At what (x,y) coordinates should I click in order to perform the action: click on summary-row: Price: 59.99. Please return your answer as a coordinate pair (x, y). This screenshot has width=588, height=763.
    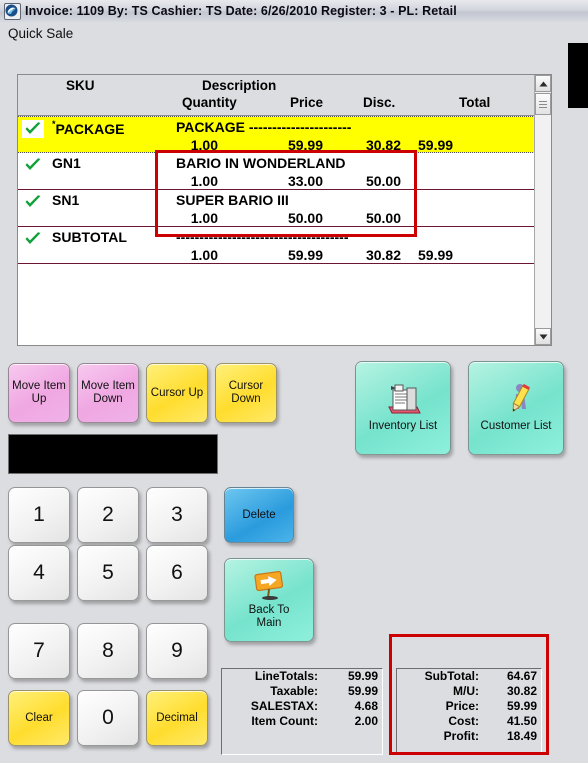
    Looking at the image, I should click on (491, 706).